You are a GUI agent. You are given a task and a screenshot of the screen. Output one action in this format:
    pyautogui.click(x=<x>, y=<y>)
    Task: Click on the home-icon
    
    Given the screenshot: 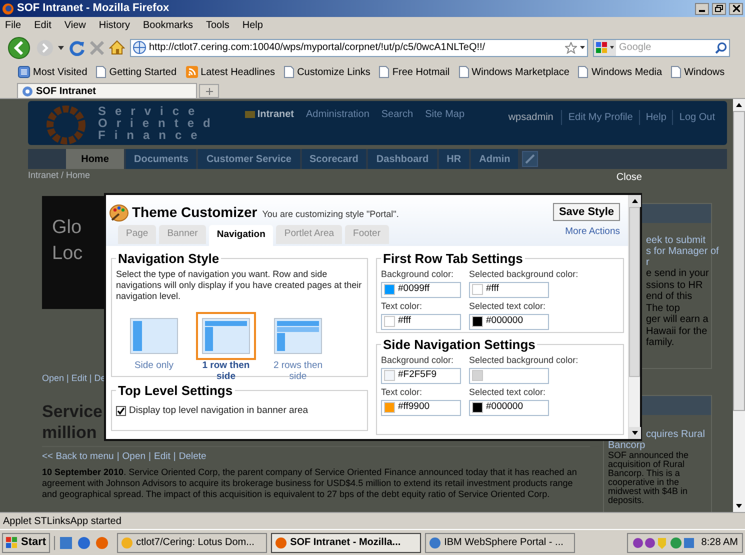 What is the action you would take?
    pyautogui.click(x=117, y=47)
    